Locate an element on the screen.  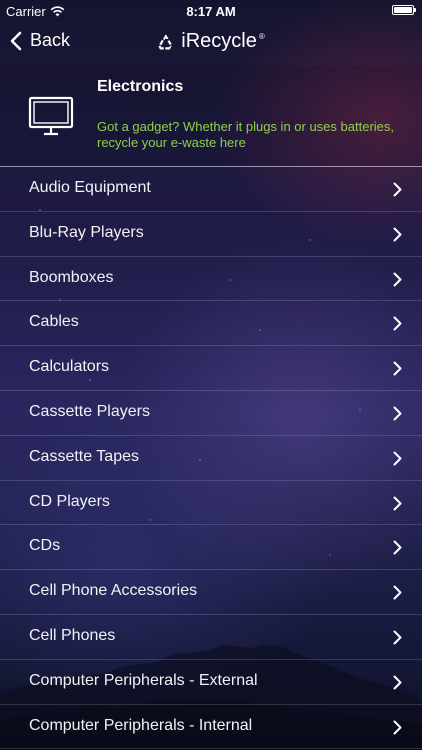
list-item-label: Cassette Players is located at coordinates (89, 411).